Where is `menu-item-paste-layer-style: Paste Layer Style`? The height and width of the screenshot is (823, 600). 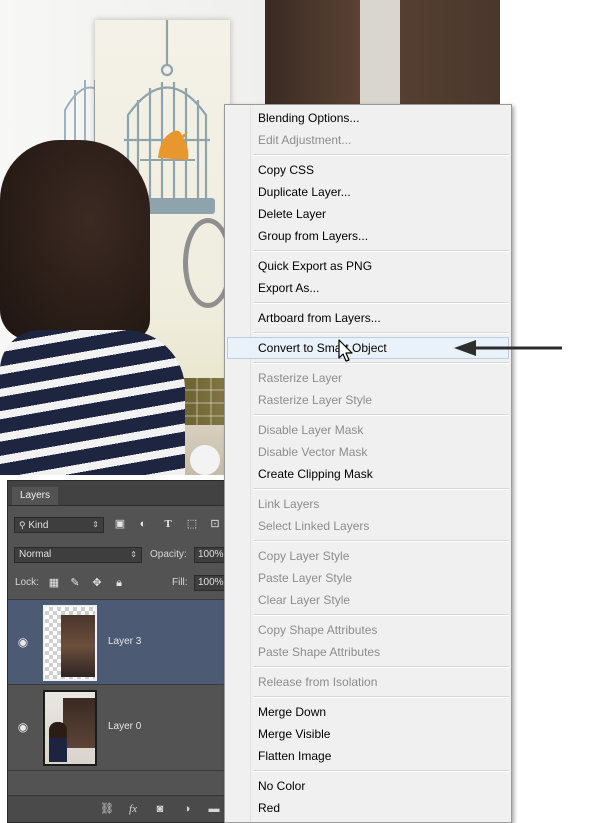
menu-item-paste-layer-style: Paste Layer Style is located at coordinates (305, 578).